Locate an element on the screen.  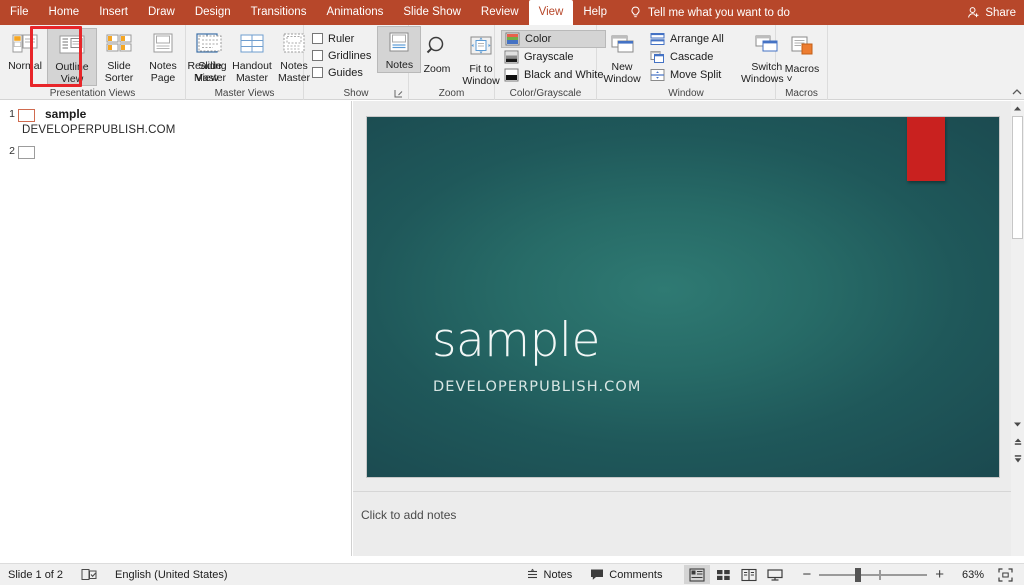
arrange-all-label: Arrange All is located at coordinates (697, 39).